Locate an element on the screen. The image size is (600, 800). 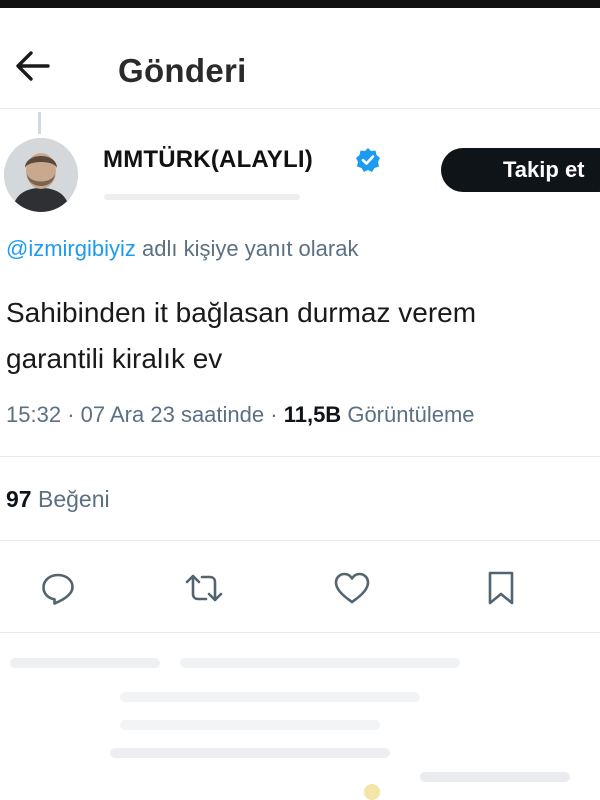
likes-count: 97 is located at coordinates (19, 499).